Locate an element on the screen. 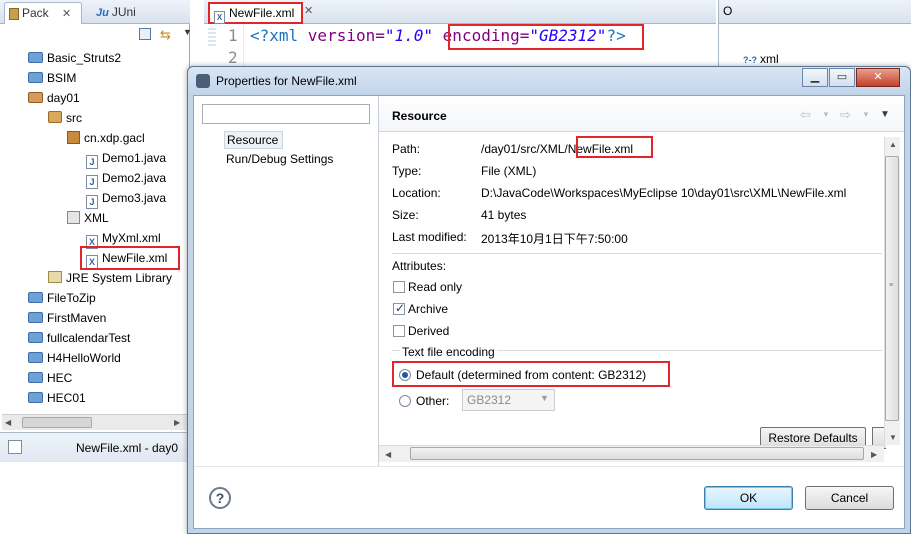 This screenshot has width=911, height=534. tree-item: X MyXml.xml is located at coordinates (123, 238).